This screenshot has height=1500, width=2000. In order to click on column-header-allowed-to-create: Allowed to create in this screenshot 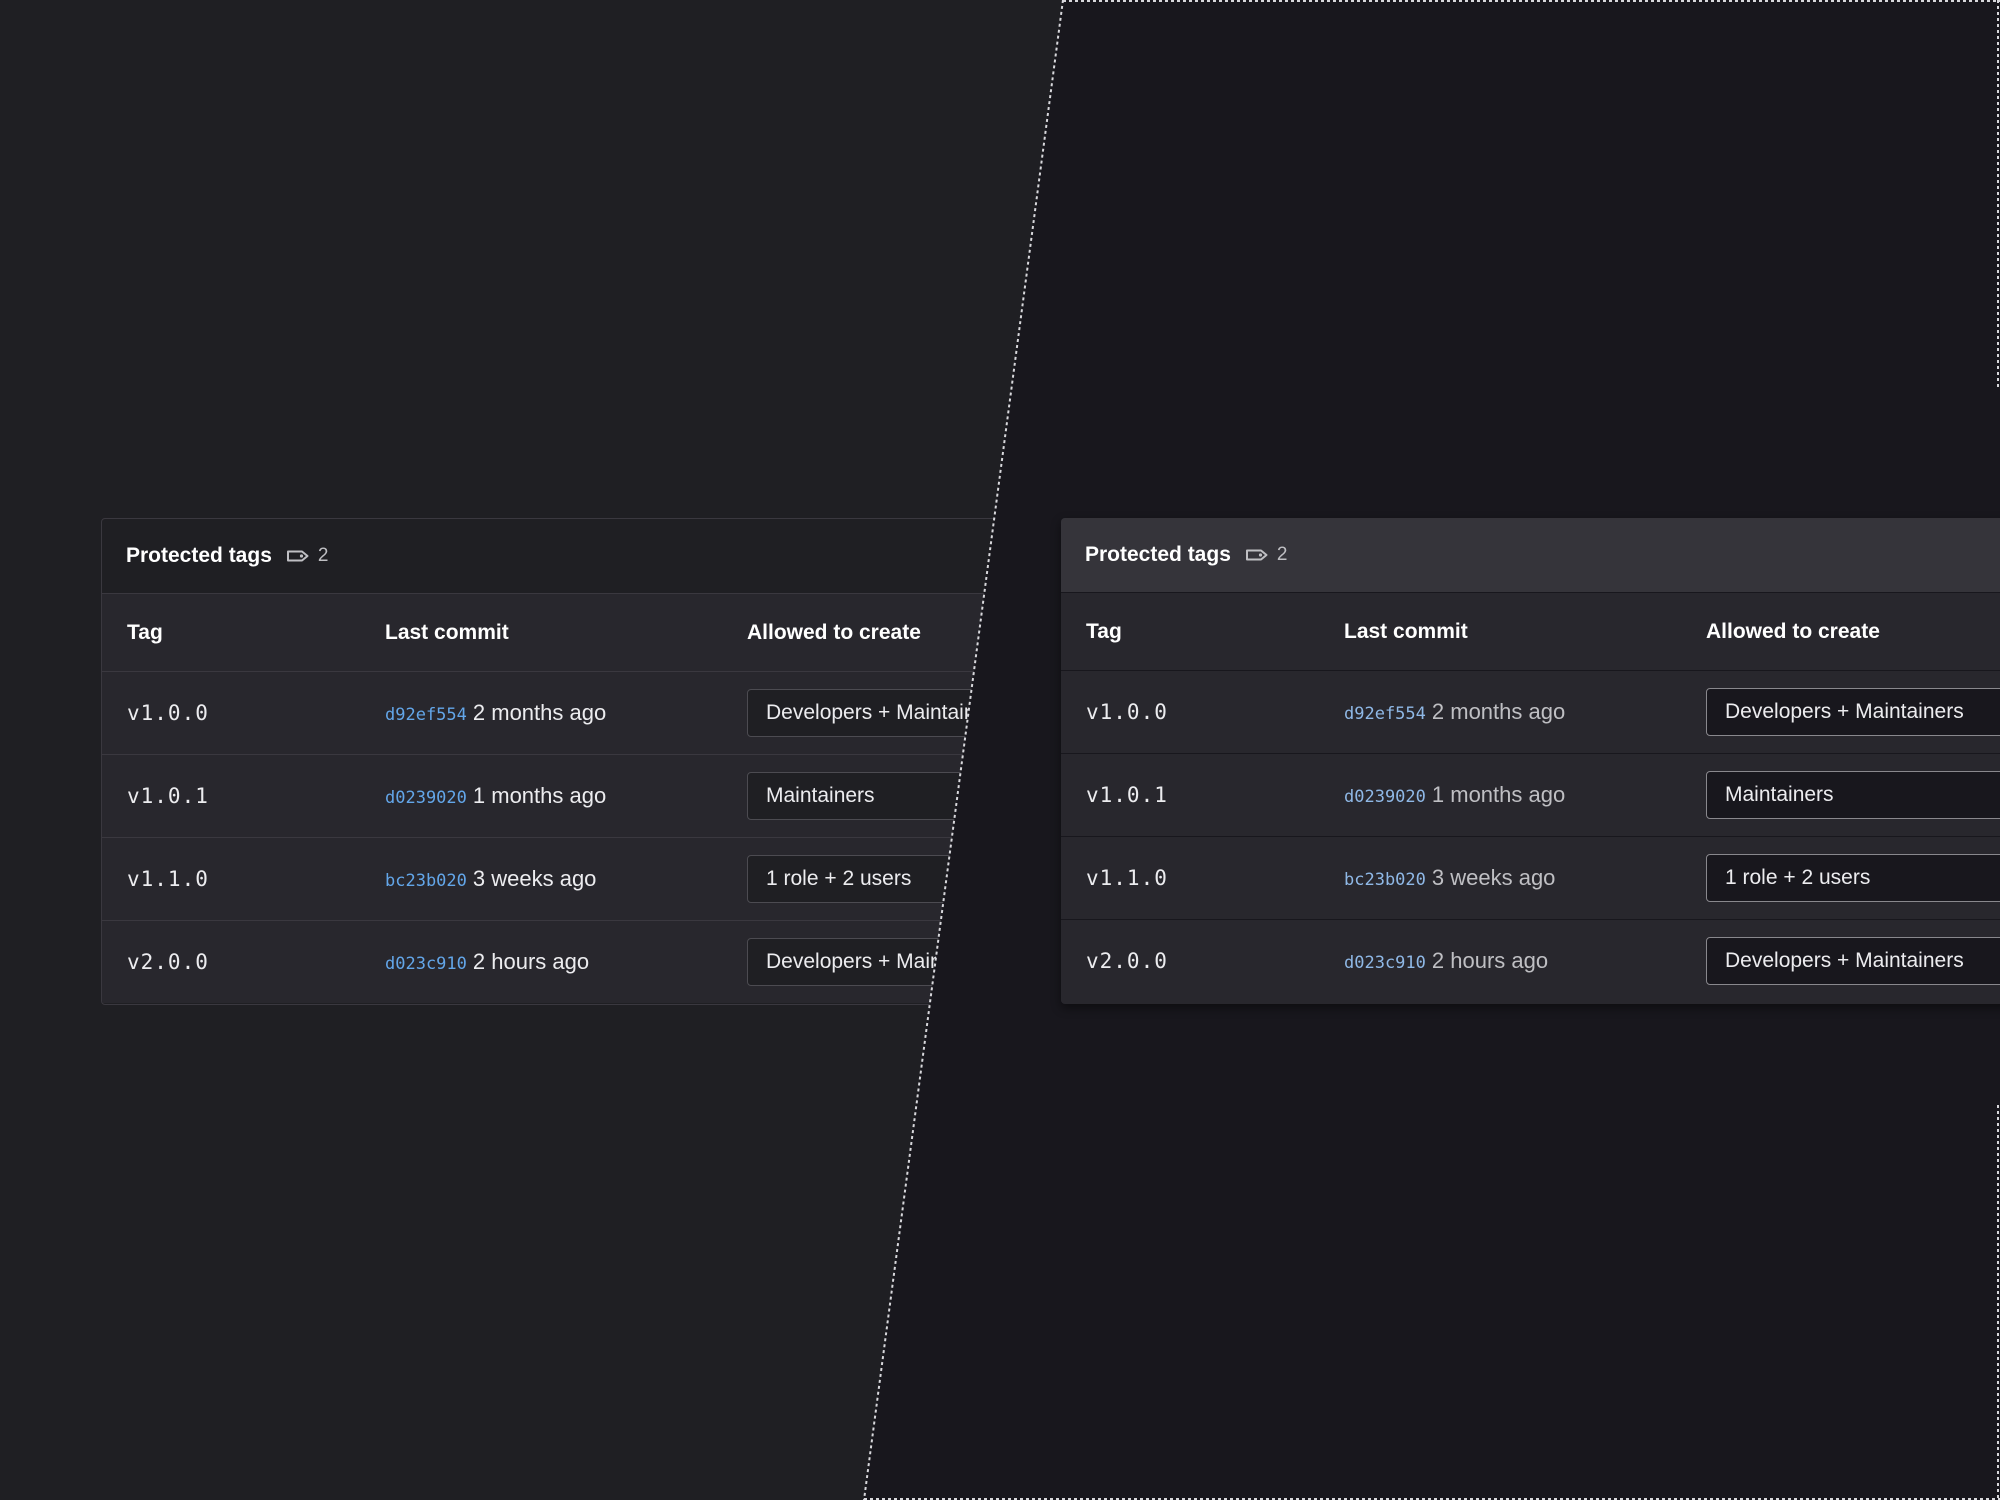, I will do `click(1793, 631)`.